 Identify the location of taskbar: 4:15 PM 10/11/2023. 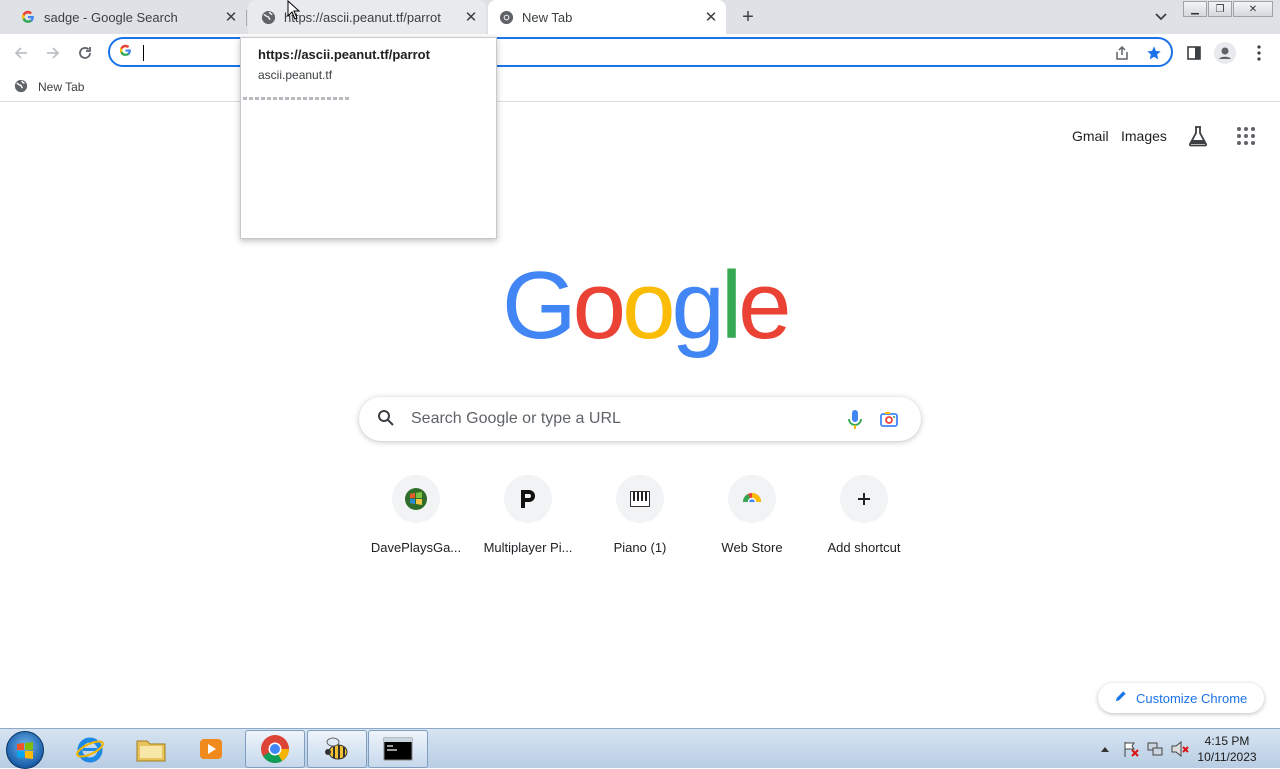
(640, 748).